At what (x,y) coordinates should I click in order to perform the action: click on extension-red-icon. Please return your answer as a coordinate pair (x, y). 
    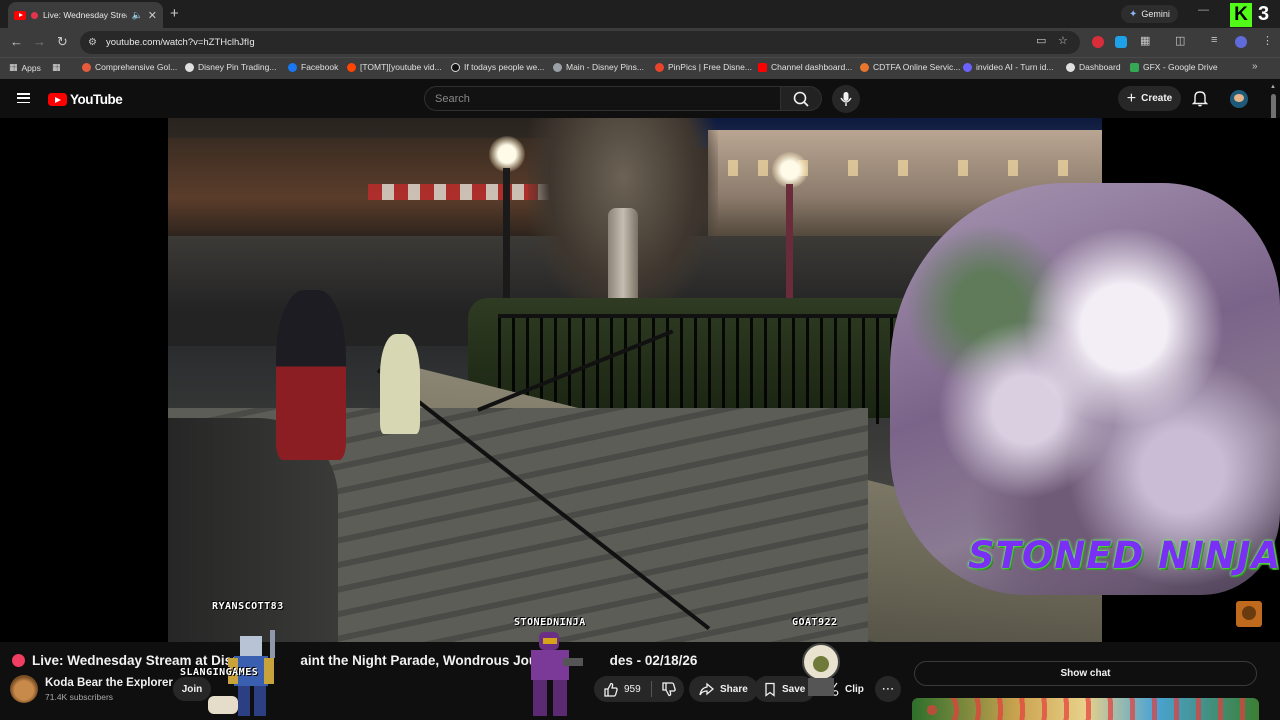
    Looking at the image, I should click on (1098, 42).